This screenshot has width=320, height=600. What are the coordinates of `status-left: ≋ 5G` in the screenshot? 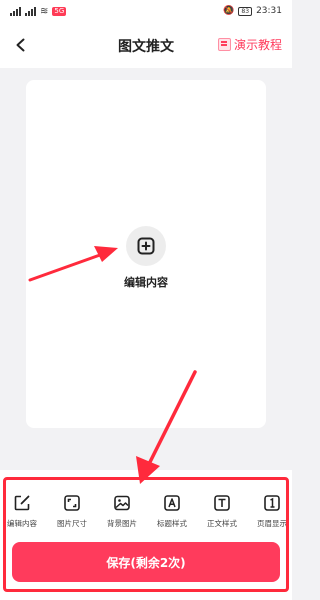 It's located at (38, 11).